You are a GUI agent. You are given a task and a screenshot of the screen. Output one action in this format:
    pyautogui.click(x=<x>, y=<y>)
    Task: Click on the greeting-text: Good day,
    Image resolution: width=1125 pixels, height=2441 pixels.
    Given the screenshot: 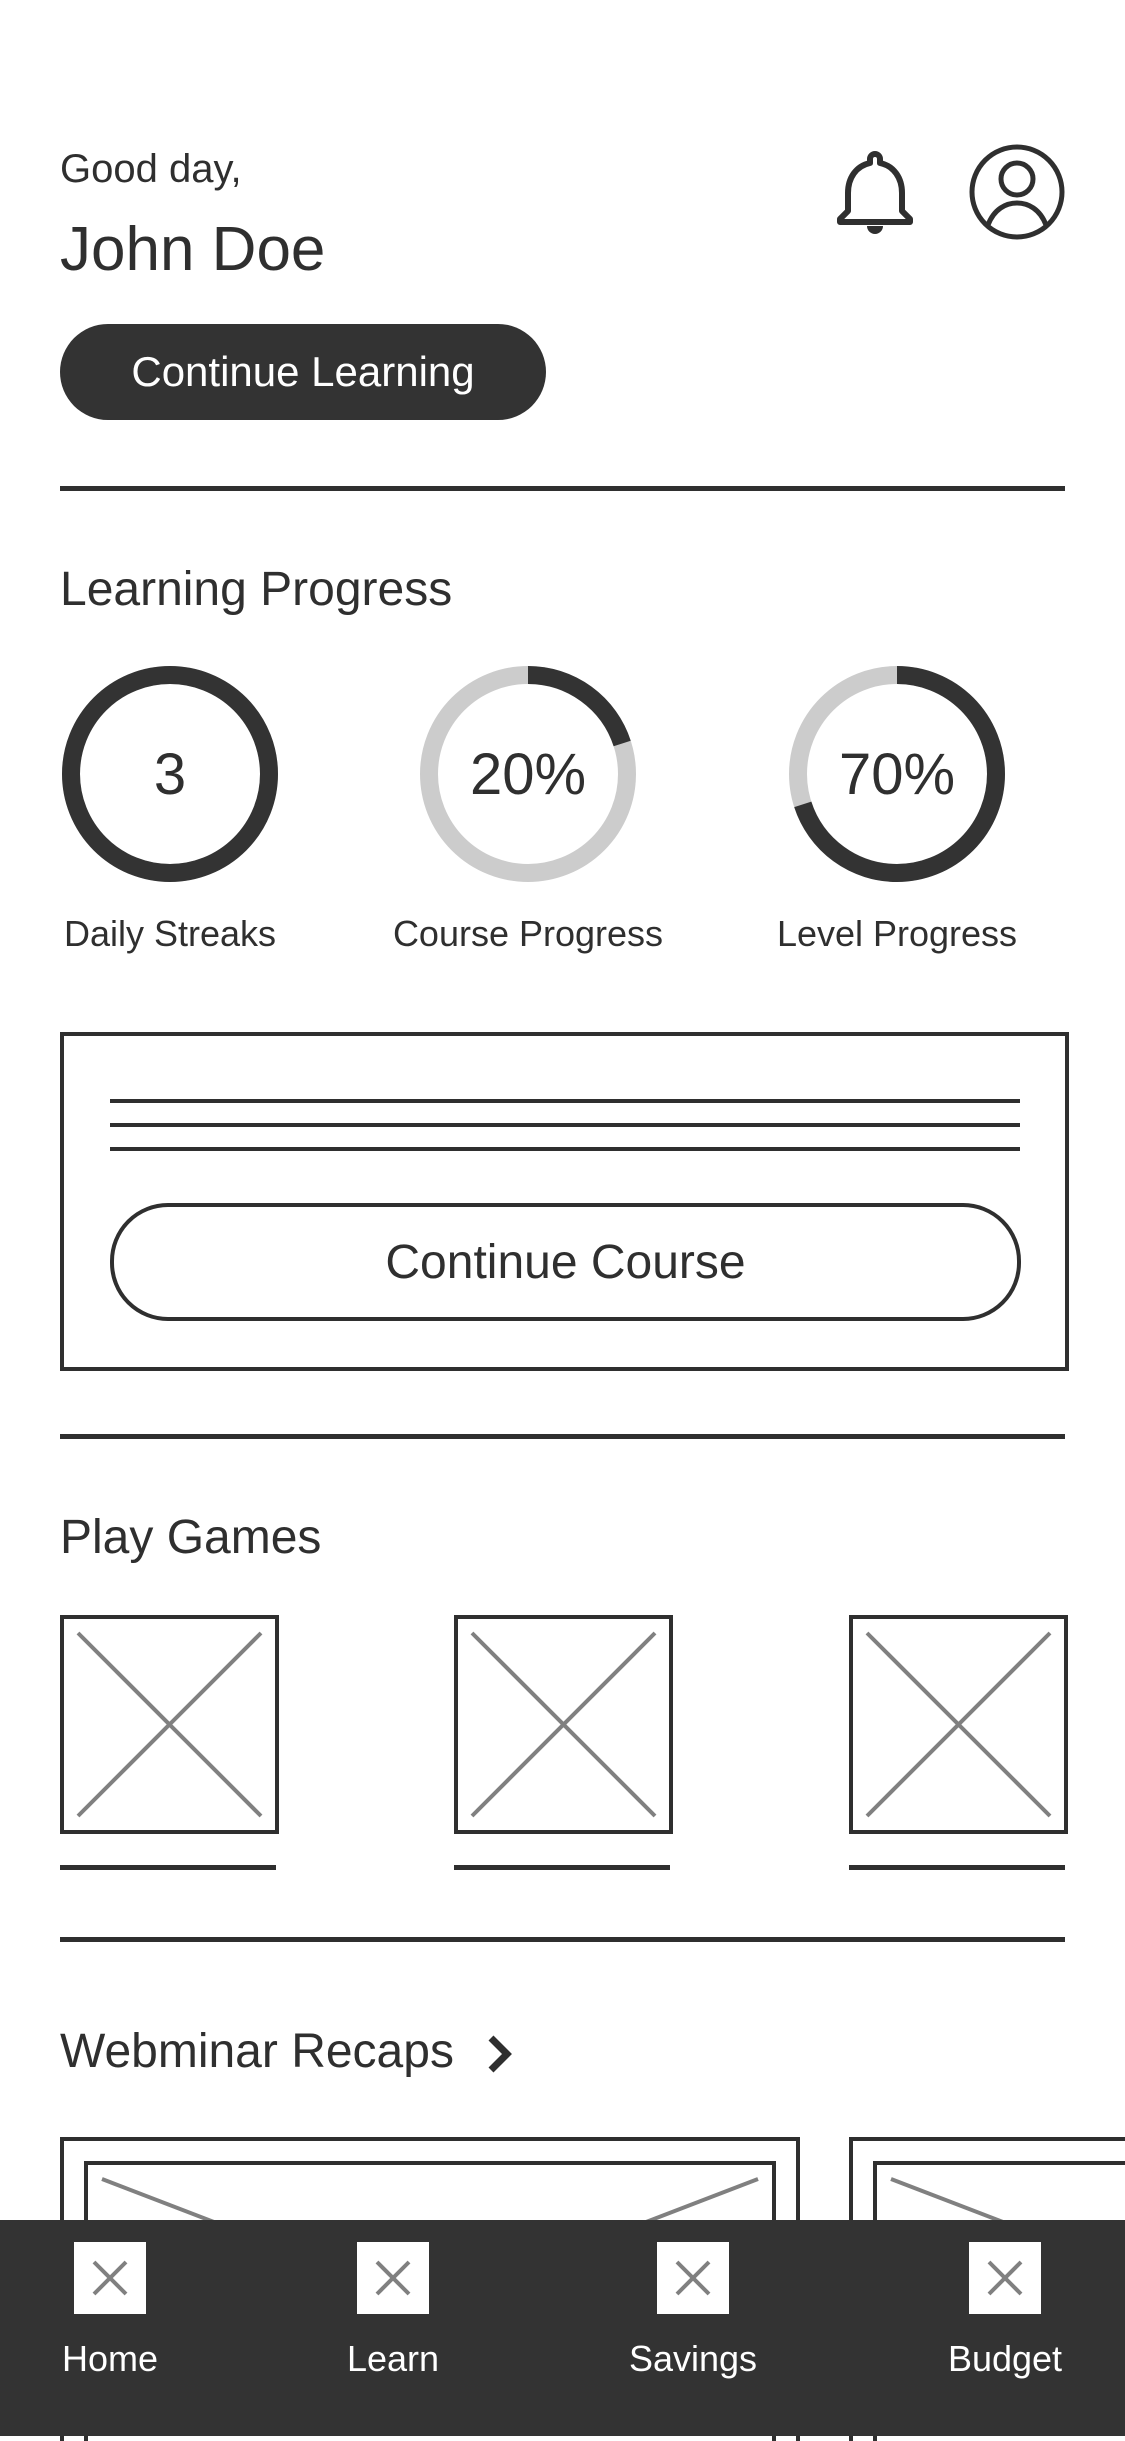 What is the action you would take?
    pyautogui.click(x=151, y=169)
    